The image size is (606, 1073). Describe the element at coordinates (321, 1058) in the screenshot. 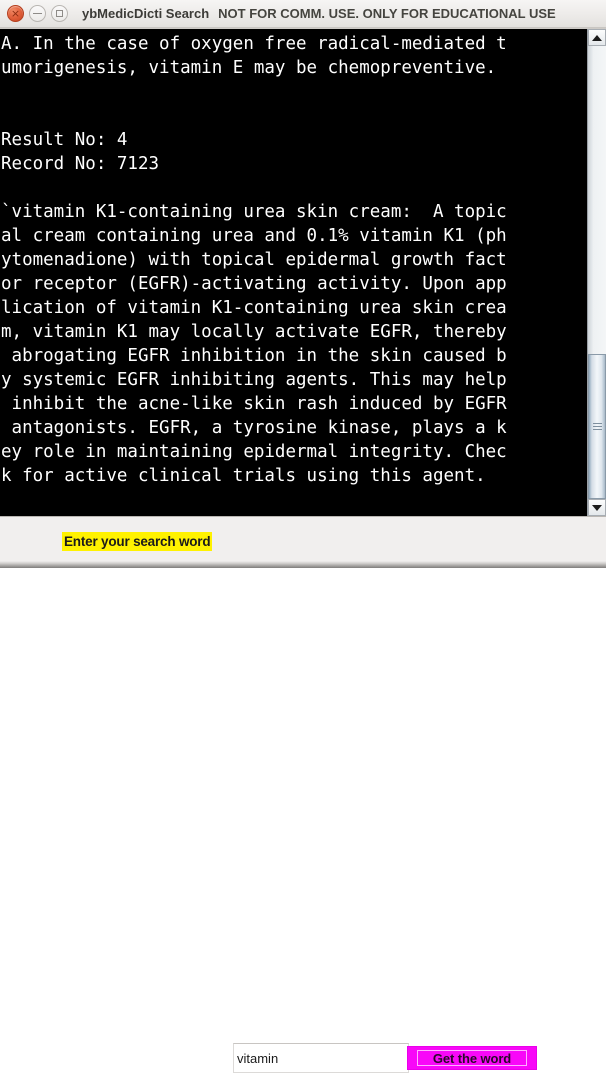

I see `search-input` at that location.